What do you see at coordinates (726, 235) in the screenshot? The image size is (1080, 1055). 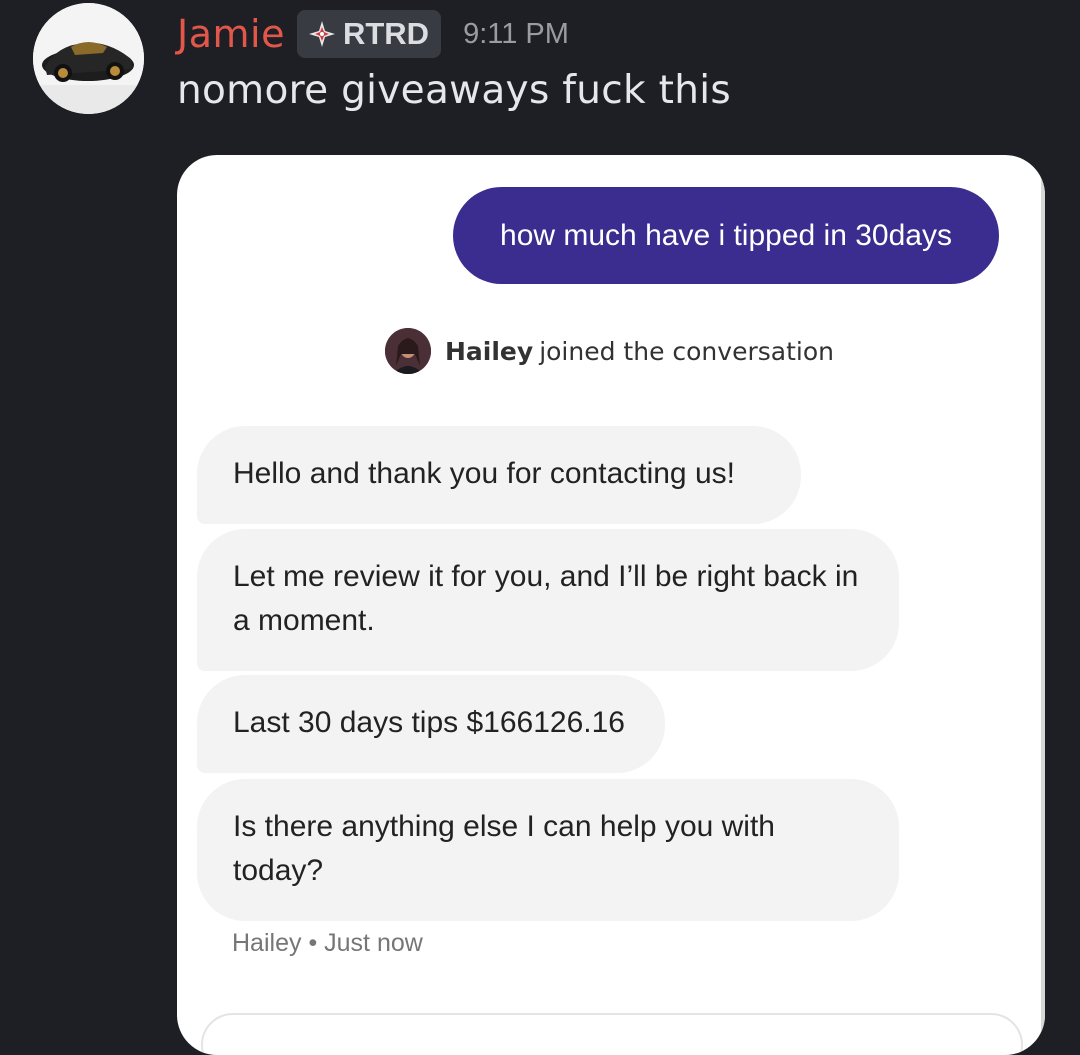 I see `user-chat-bubble: how much have i tipped in 30days` at bounding box center [726, 235].